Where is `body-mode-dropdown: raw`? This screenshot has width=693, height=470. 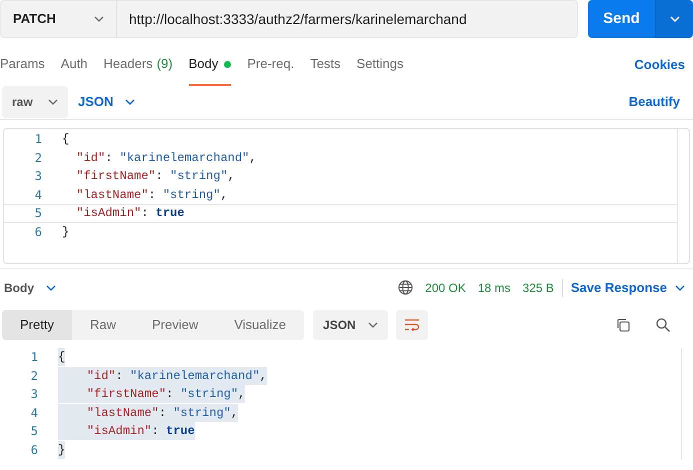
body-mode-dropdown: raw is located at coordinates (35, 102).